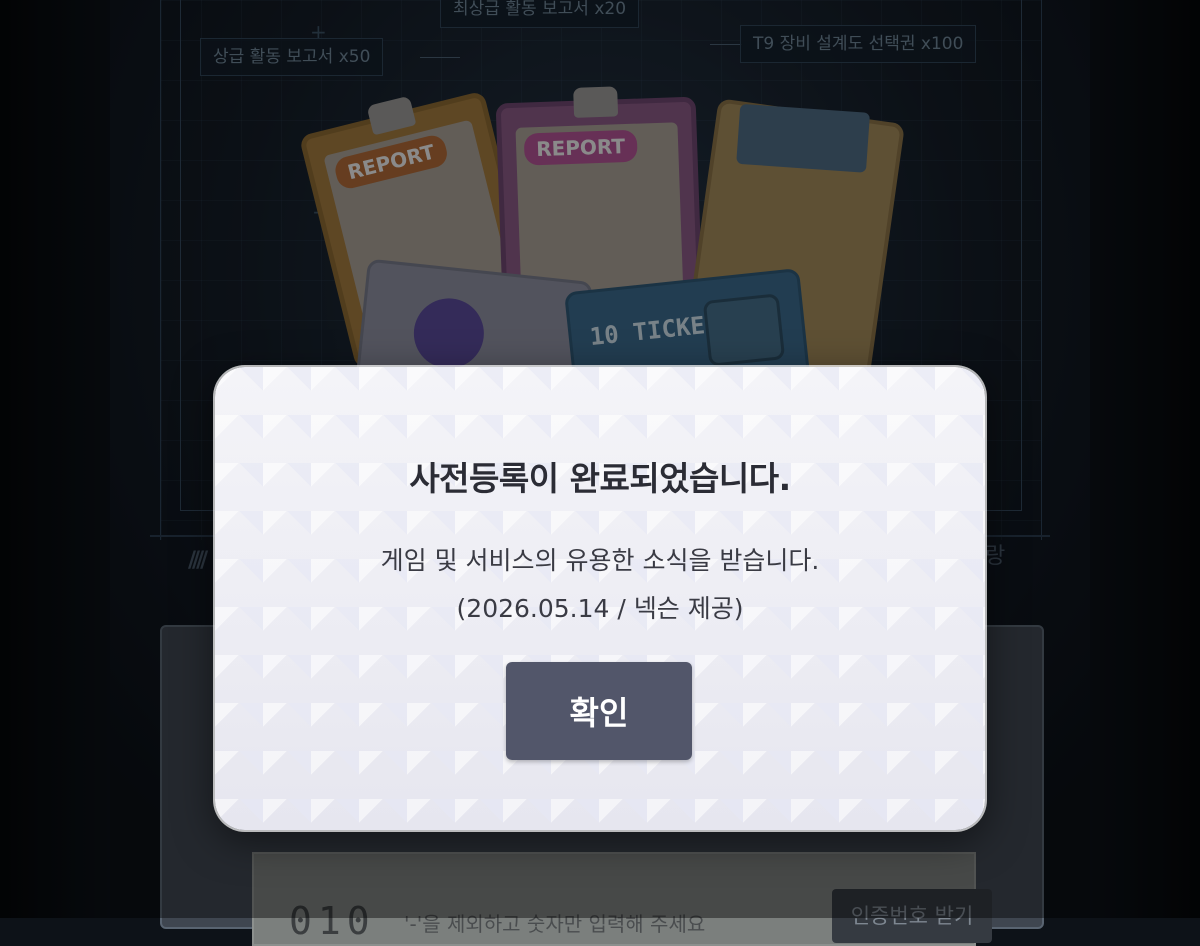  I want to click on confirm-button: 확인, so click(599, 711).